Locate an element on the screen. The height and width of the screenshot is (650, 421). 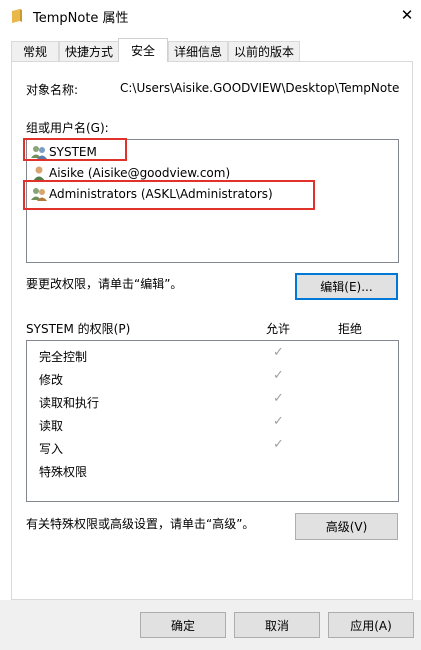
advanced-button: 高级(V) is located at coordinates (346, 526).